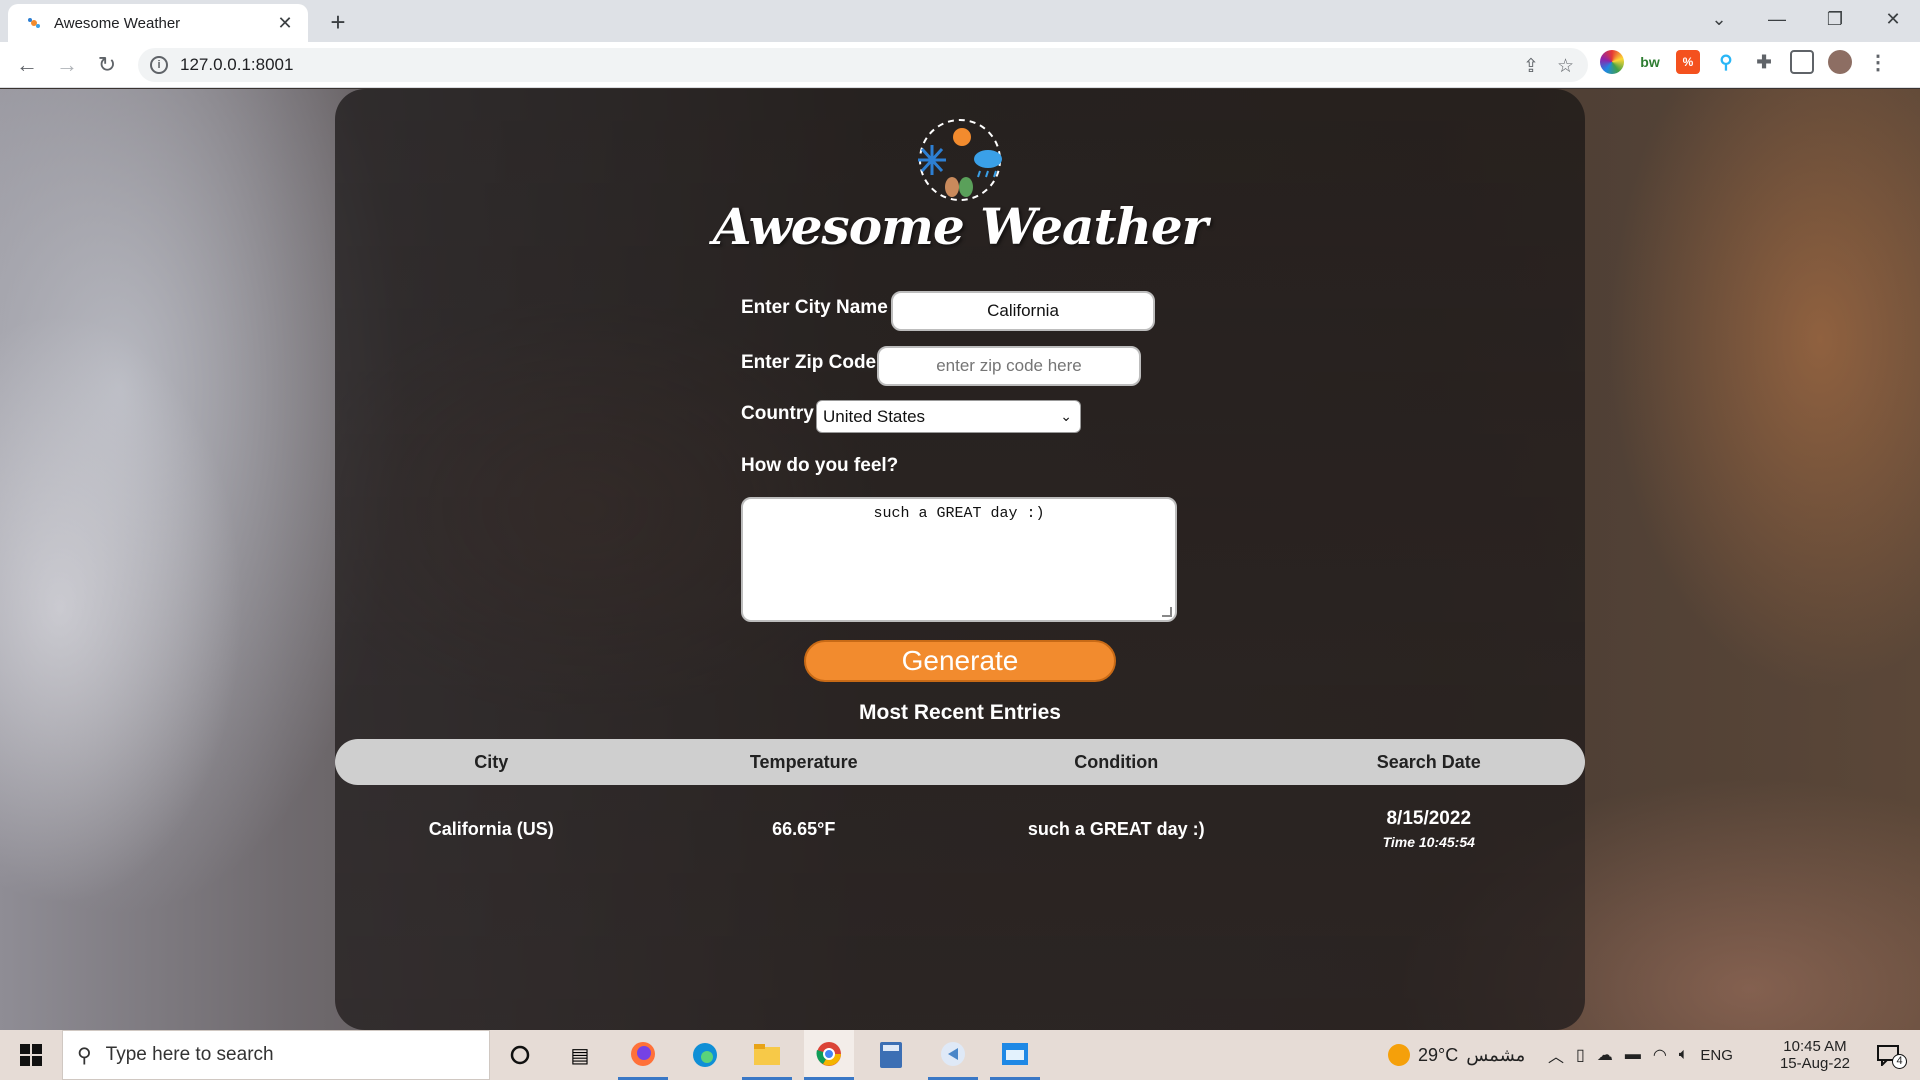  Describe the element at coordinates (1802, 62) in the screenshot. I see `side-panel-icon` at that location.